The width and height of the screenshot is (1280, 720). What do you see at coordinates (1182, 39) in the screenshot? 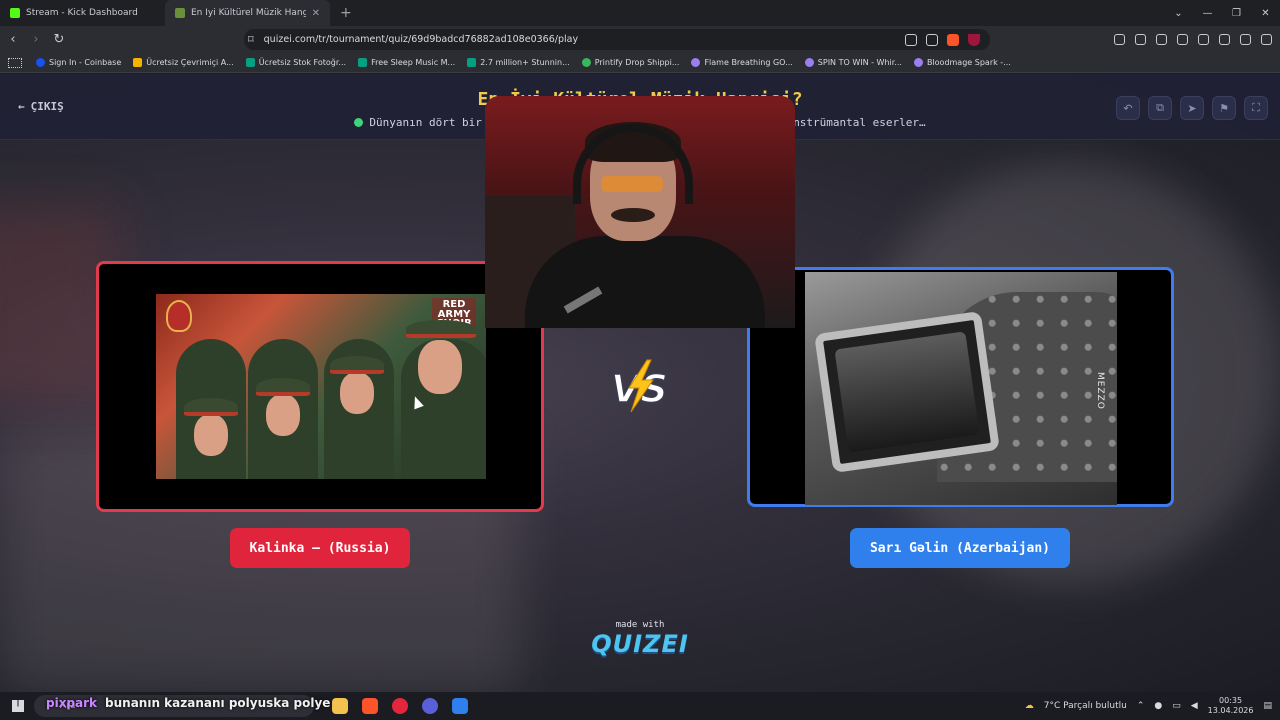
I see `sidebar-icon` at bounding box center [1182, 39].